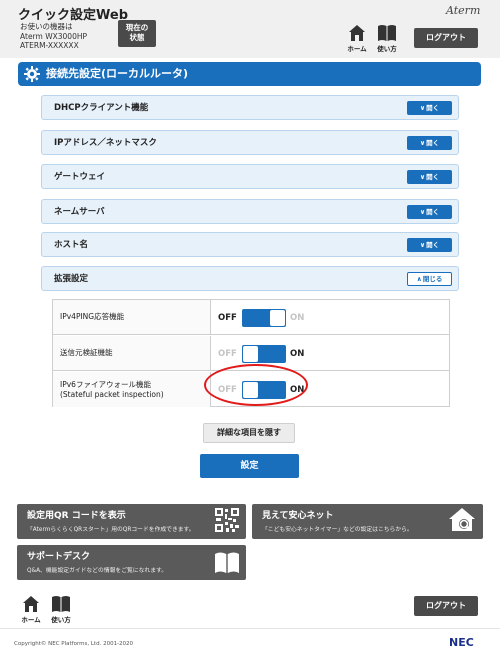 Image resolution: width=500 pixels, height=660 pixels. Describe the element at coordinates (132, 353) in the screenshot. I see `setting-label: 送信元検証機能` at that location.